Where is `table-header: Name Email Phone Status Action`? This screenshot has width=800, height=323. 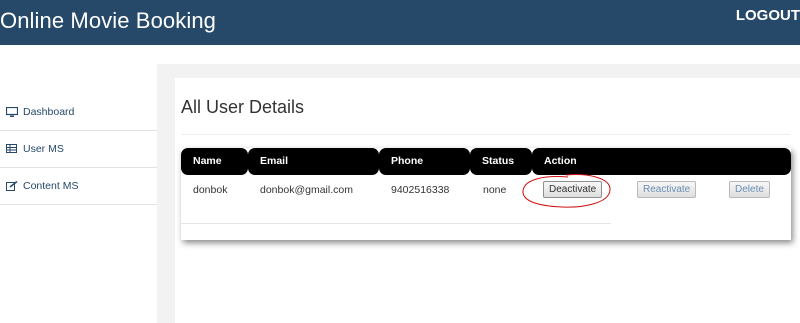 table-header: Name Email Phone Status Action is located at coordinates (486, 161).